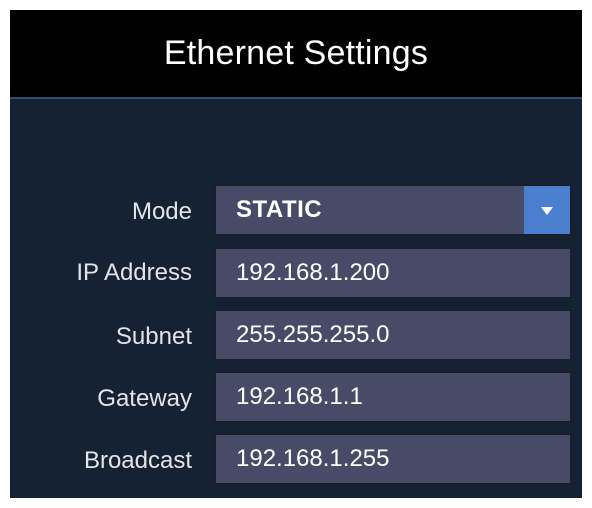  What do you see at coordinates (153, 336) in the screenshot?
I see `subnet-label: Subnet` at bounding box center [153, 336].